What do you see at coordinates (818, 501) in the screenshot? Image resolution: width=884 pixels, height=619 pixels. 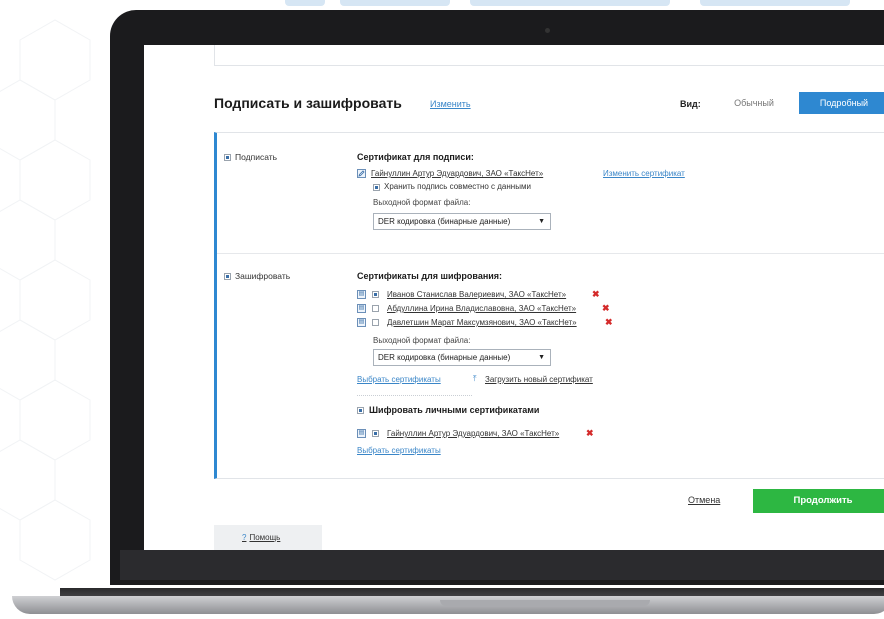 I see `continue-button: Продолжить` at bounding box center [818, 501].